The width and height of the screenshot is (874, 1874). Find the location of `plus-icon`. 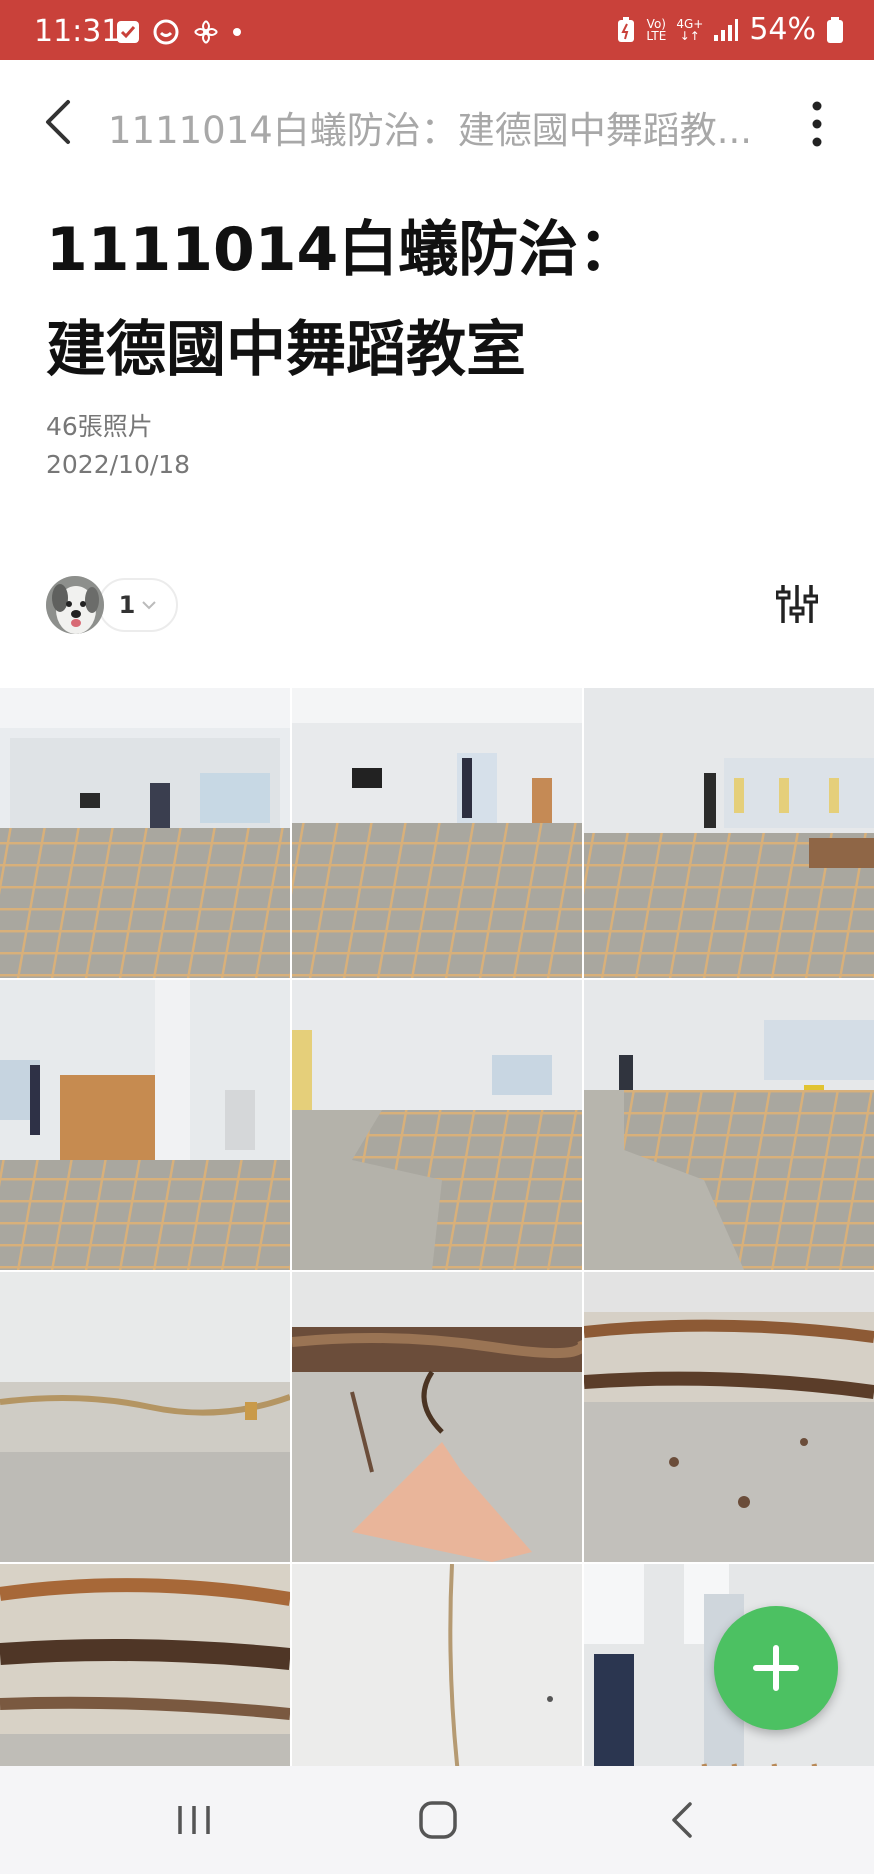

plus-icon is located at coordinates (776, 1668).